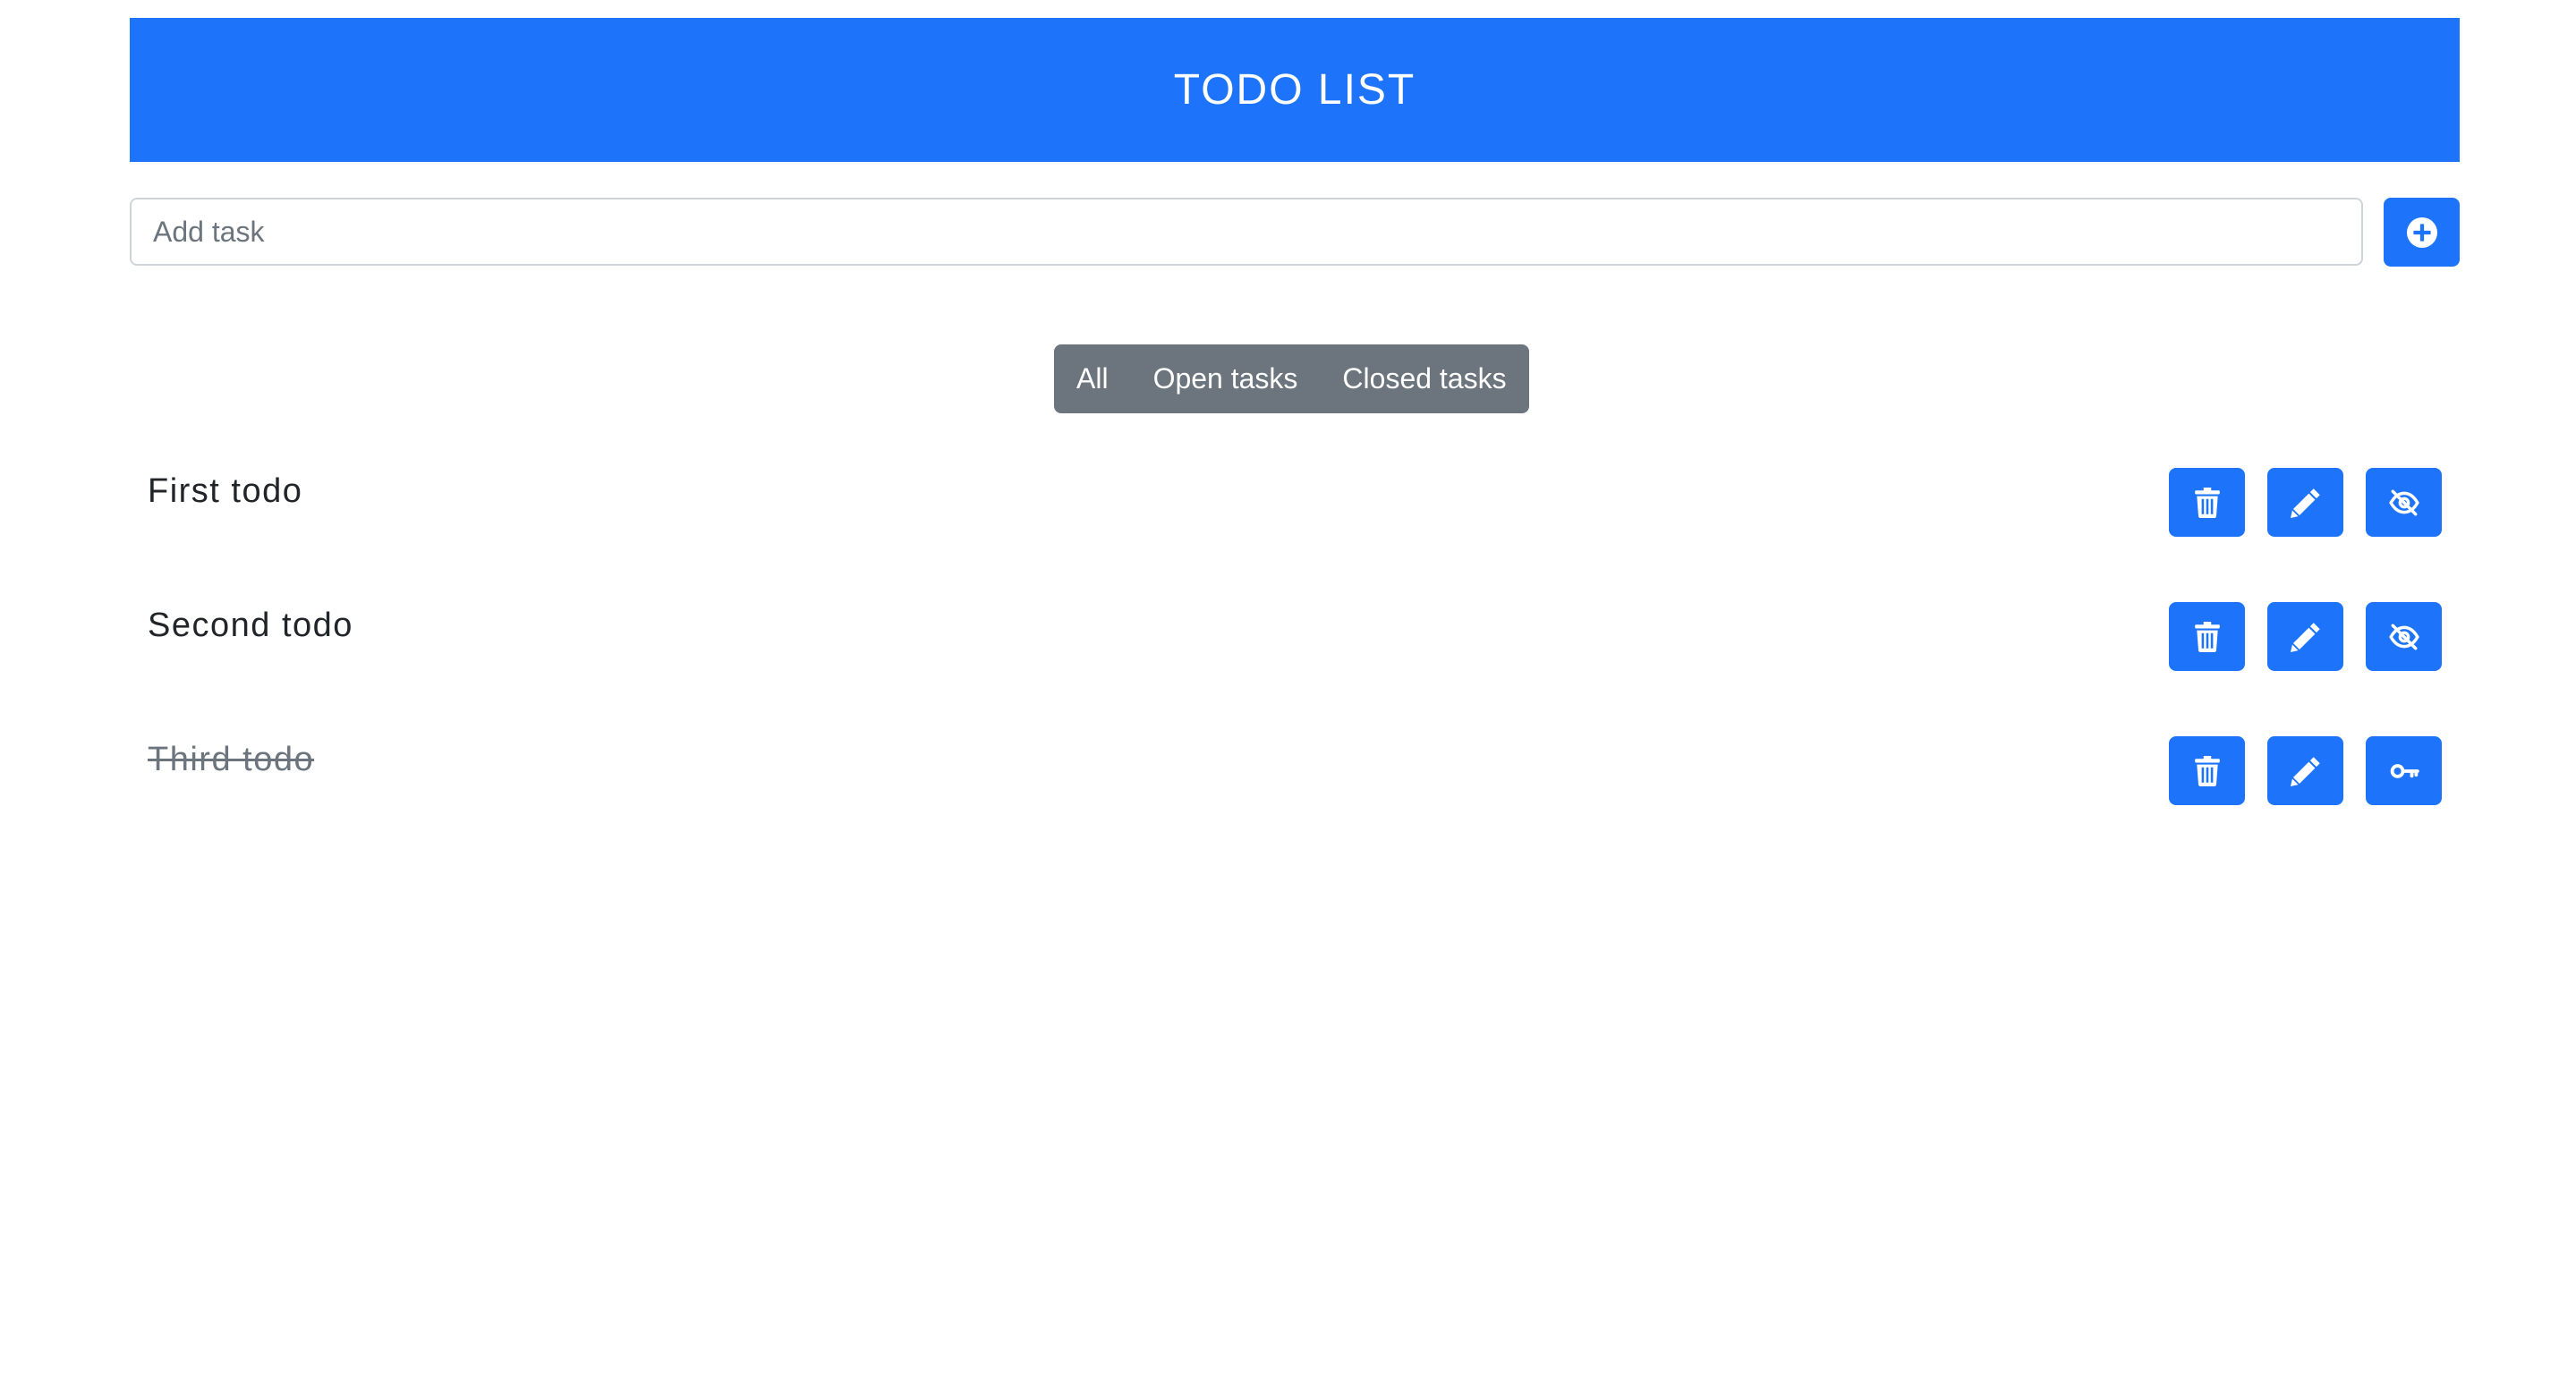  I want to click on add-task-button, so click(2422, 232).